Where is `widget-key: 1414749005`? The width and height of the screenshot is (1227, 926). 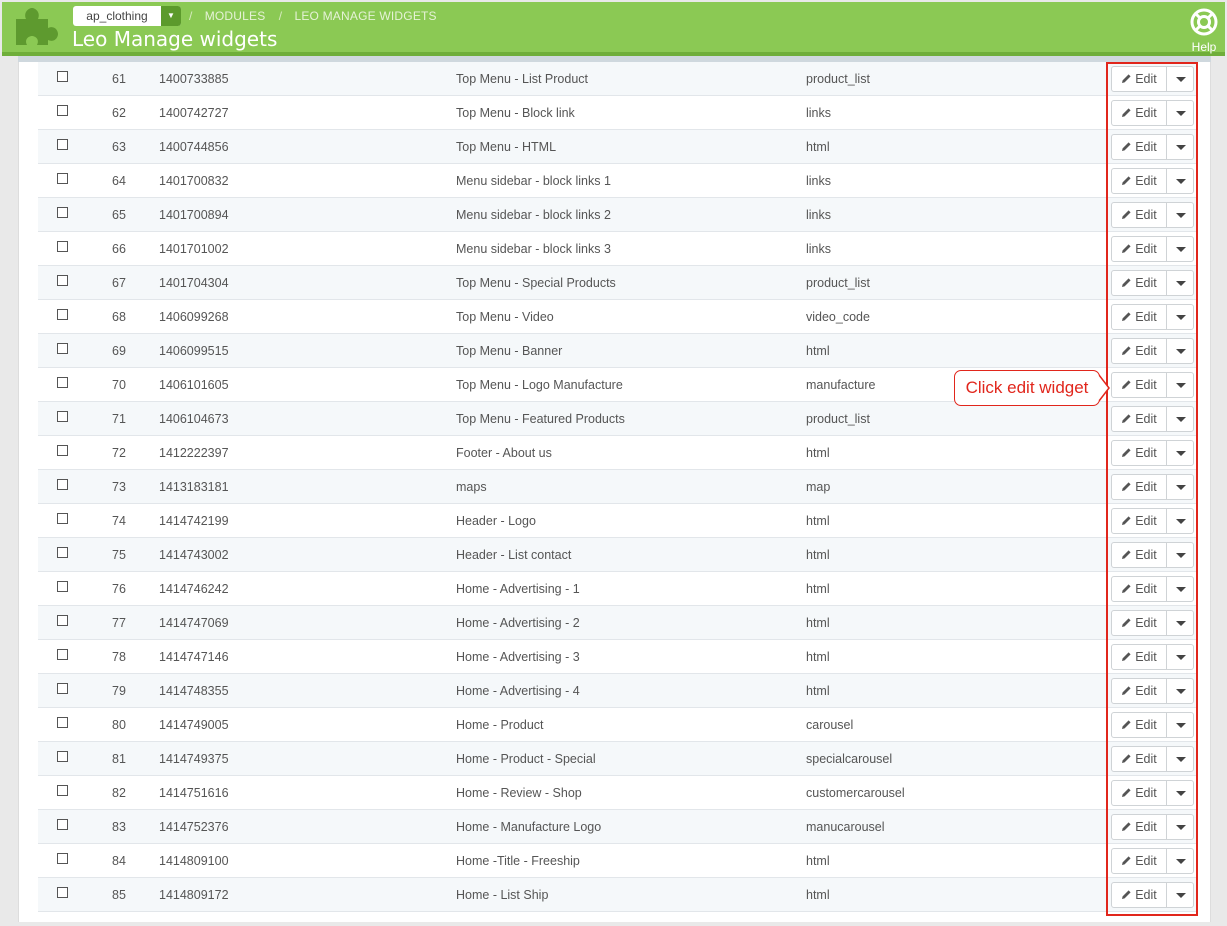
widget-key: 1414749005 is located at coordinates (194, 725).